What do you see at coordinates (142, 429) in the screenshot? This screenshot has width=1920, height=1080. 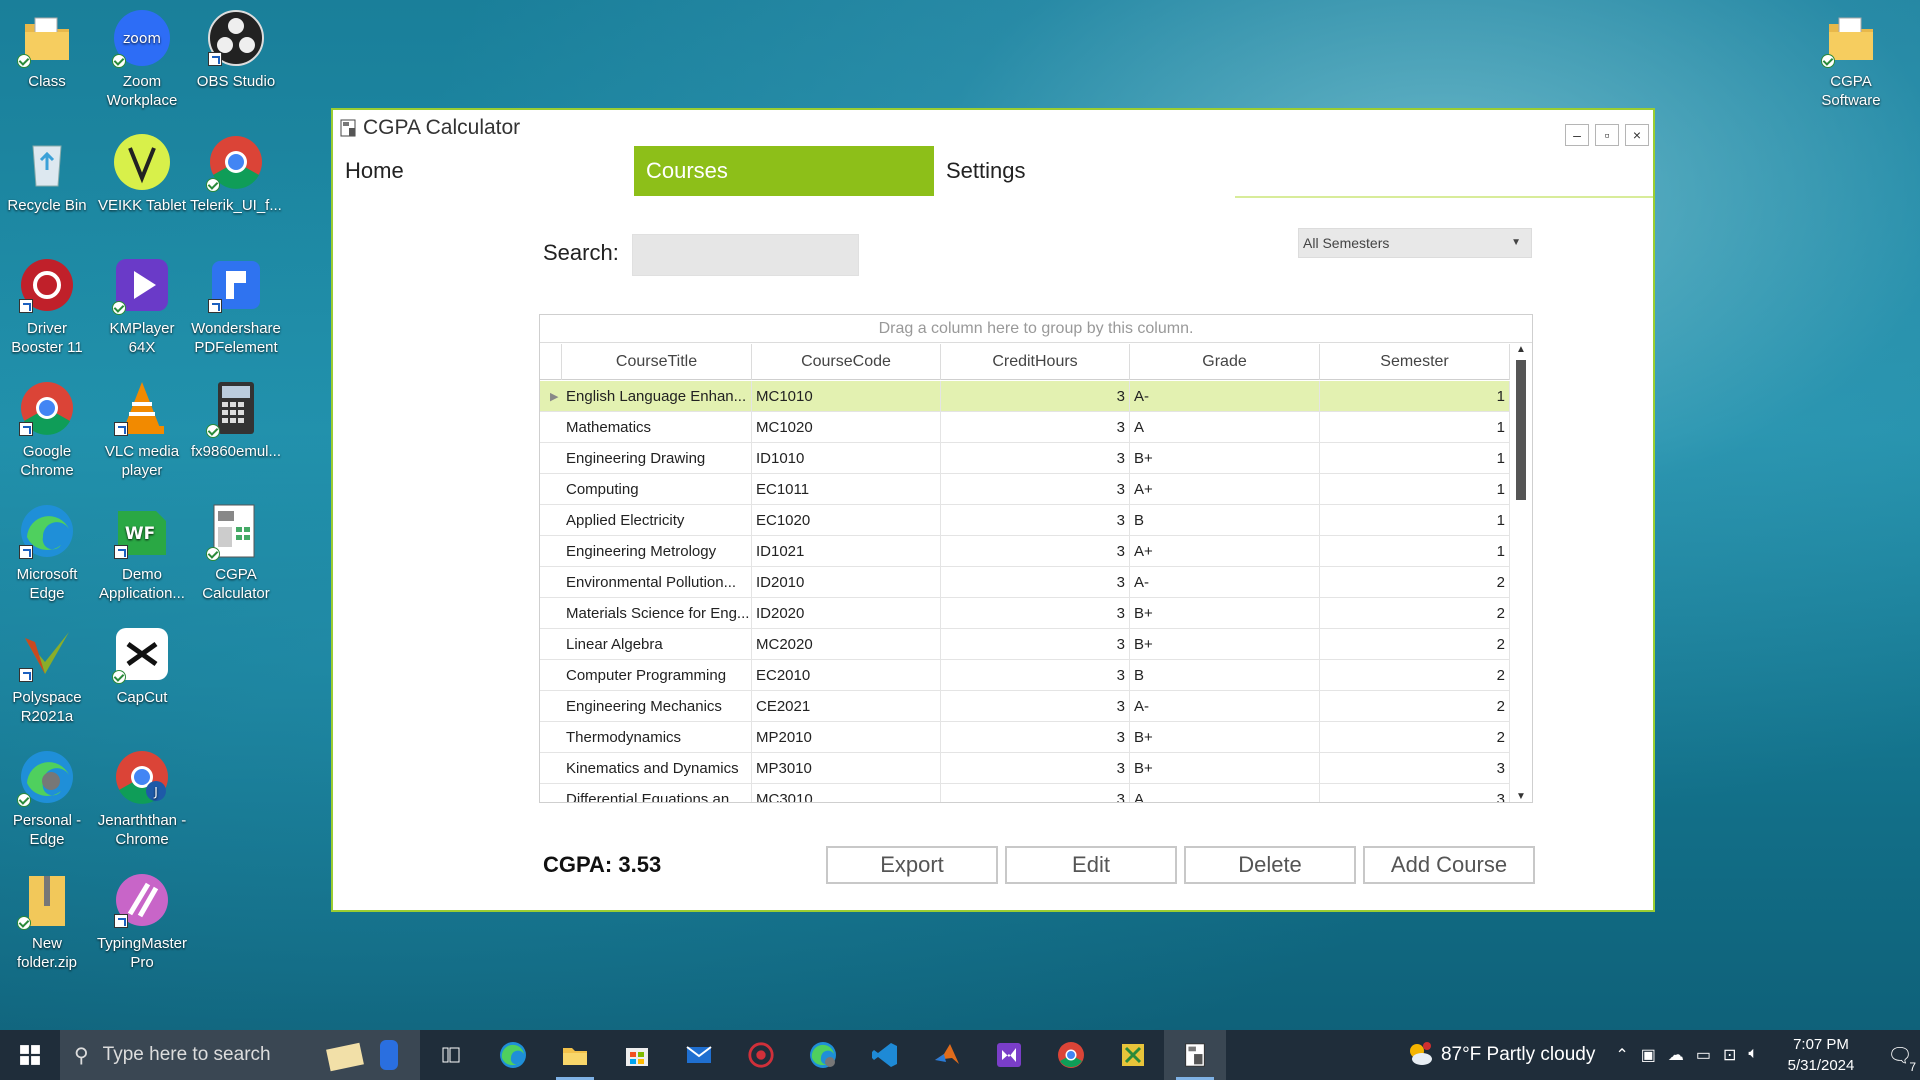 I see `desktop-icon-vlc: VLC media player` at bounding box center [142, 429].